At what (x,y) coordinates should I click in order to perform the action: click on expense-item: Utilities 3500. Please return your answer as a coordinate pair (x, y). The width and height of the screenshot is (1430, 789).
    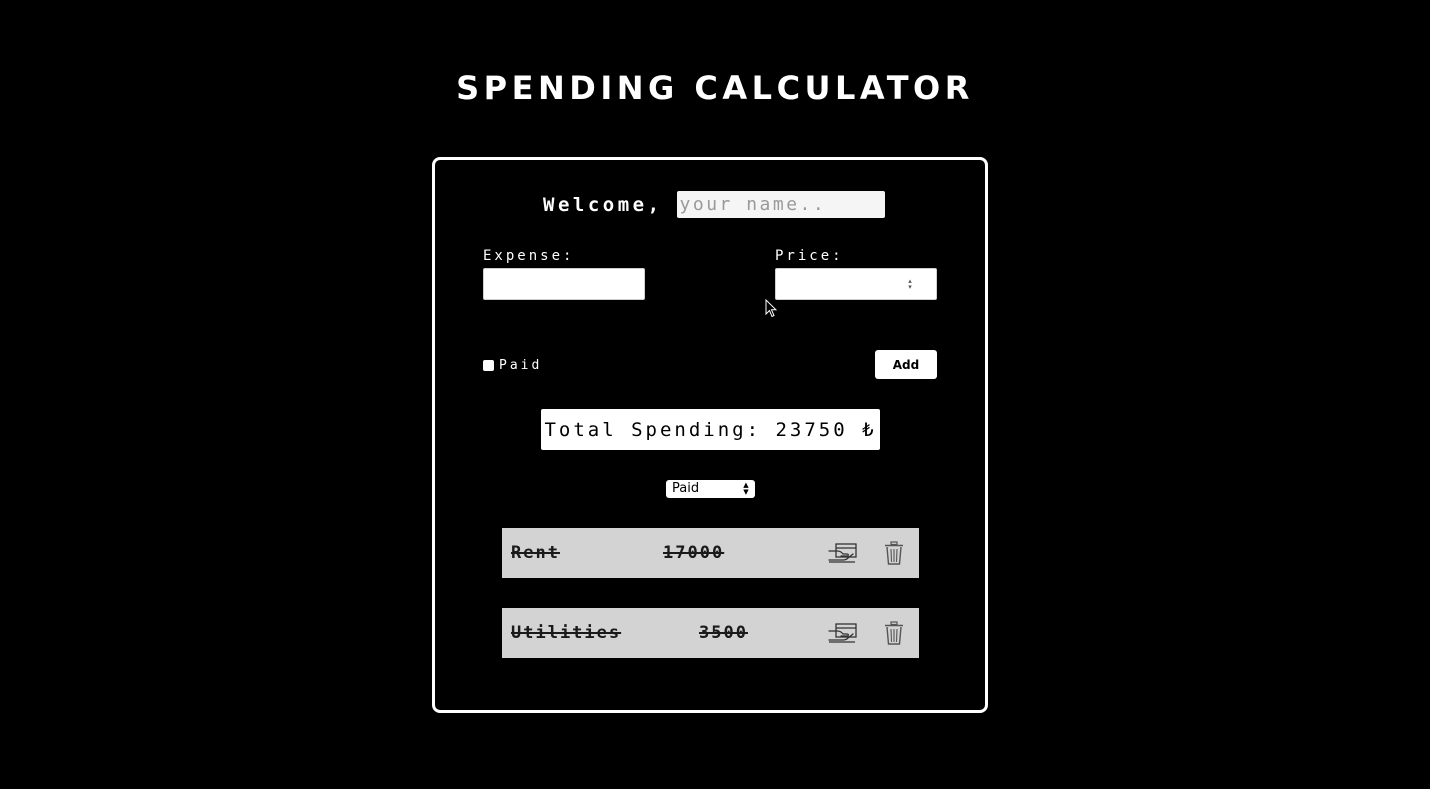
    Looking at the image, I should click on (710, 633).